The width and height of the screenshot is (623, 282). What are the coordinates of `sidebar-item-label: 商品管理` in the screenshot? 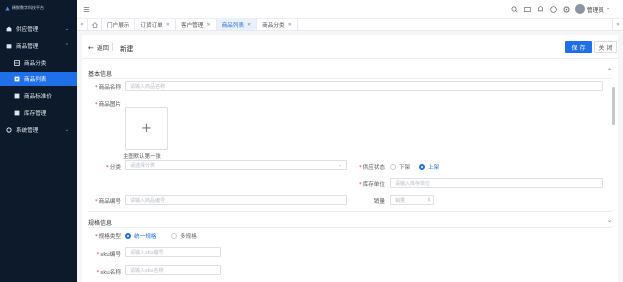 It's located at (27, 47).